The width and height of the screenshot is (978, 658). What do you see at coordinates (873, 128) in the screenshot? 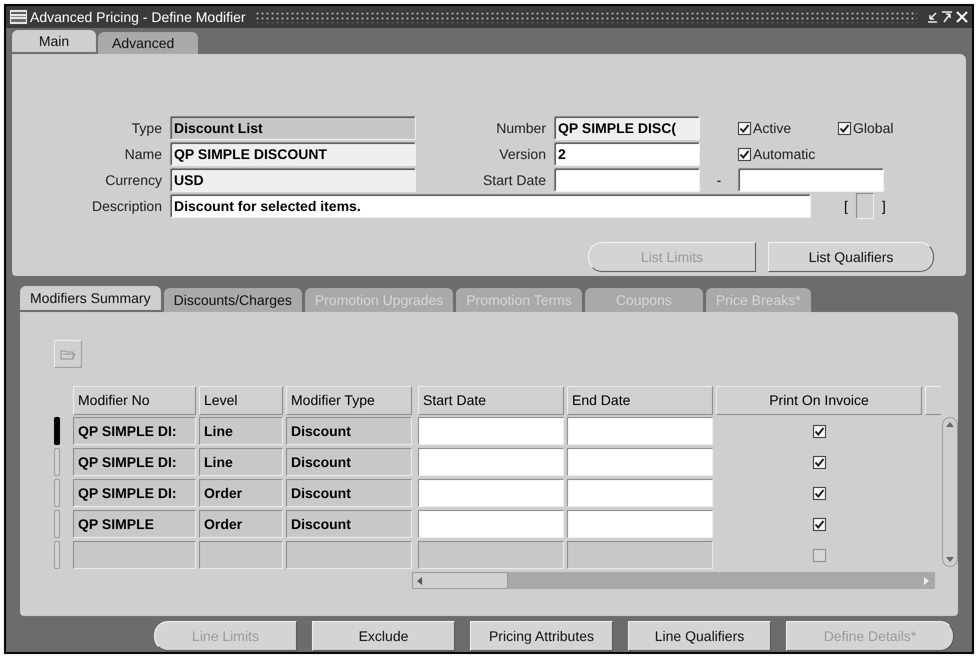
I see `checkbox-label: Global` at bounding box center [873, 128].